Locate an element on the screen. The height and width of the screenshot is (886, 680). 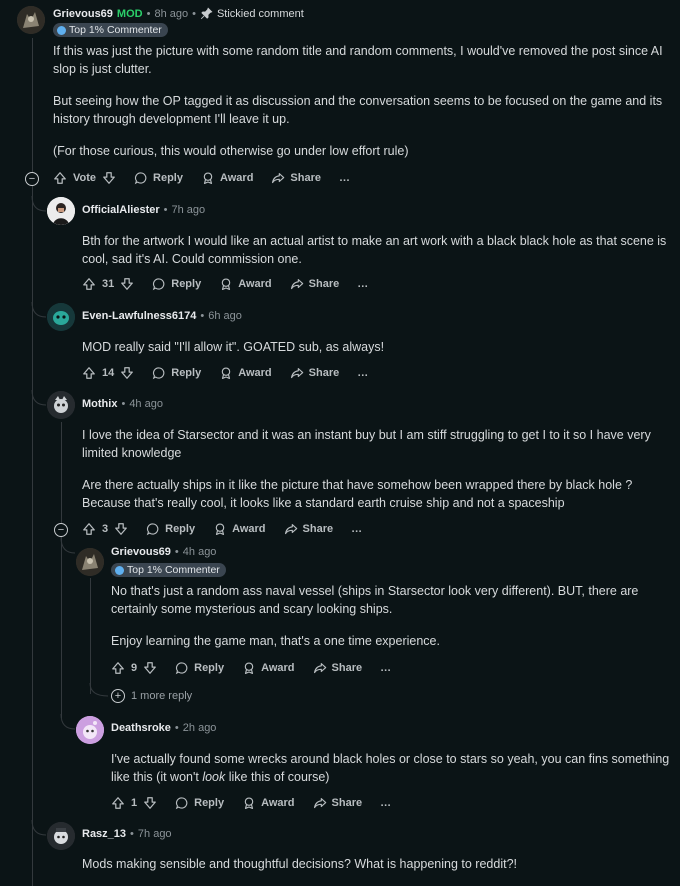
stickied-label: Stickied comment is located at coordinates (260, 13).